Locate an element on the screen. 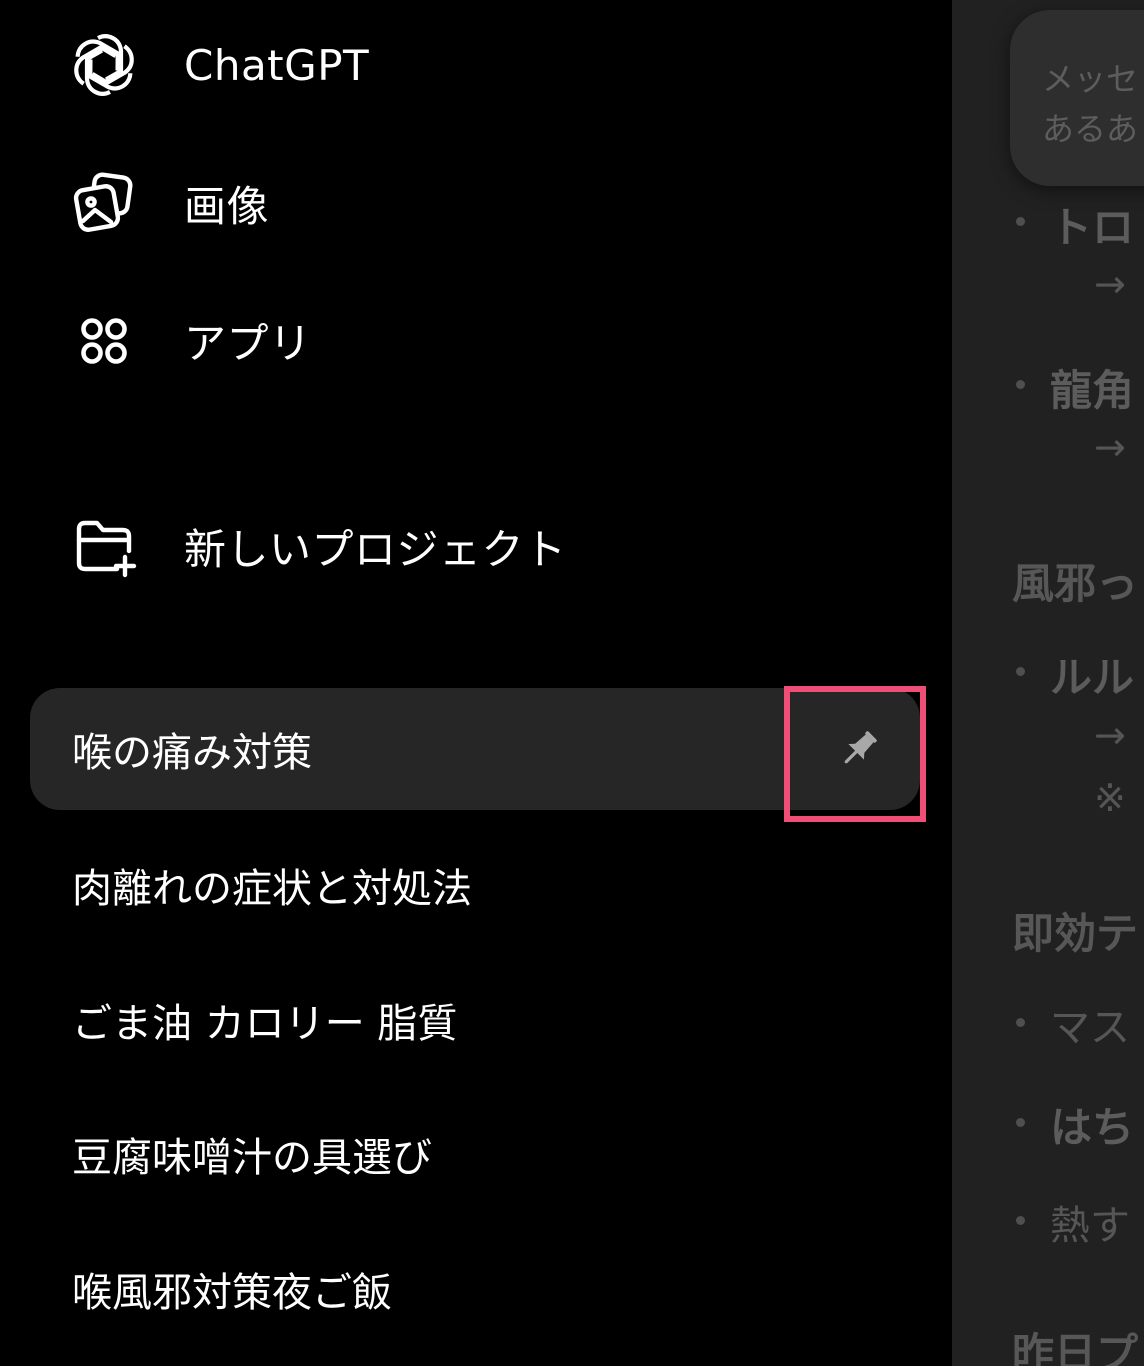 The height and width of the screenshot is (1366, 1144). chat-item: 豆腐味噌汁の具選び is located at coordinates (475, 1154).